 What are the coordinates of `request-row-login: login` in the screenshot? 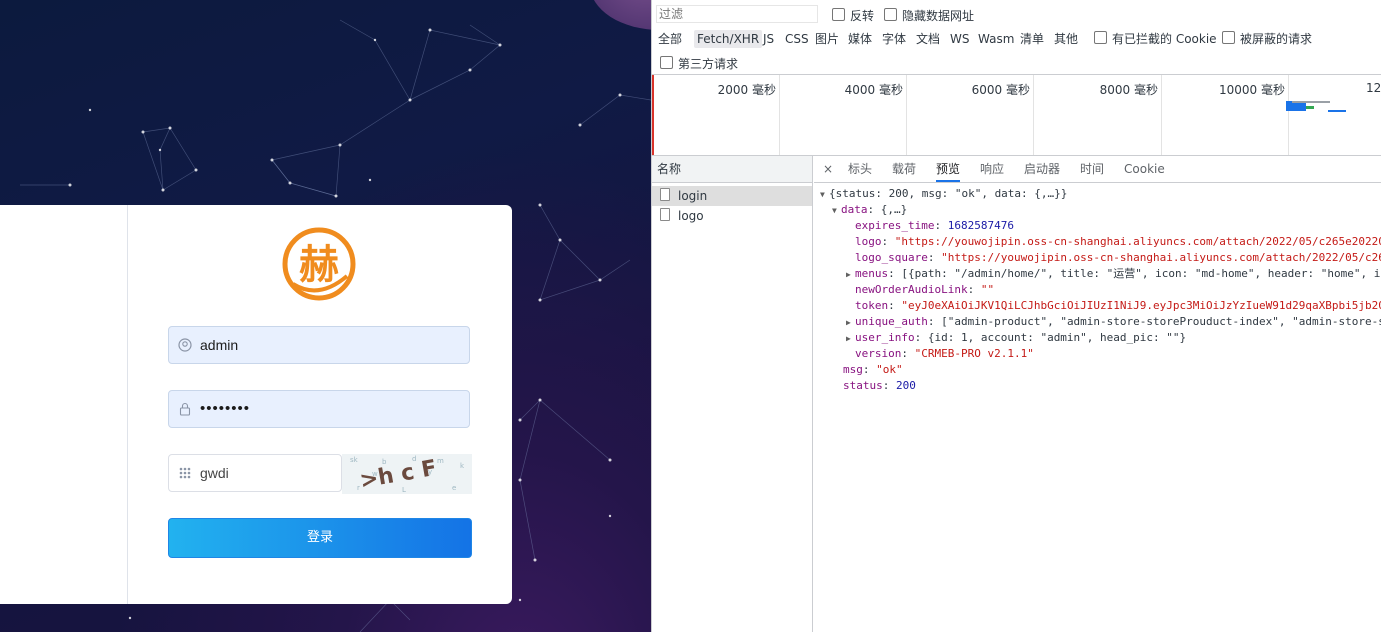 It's located at (732, 196).